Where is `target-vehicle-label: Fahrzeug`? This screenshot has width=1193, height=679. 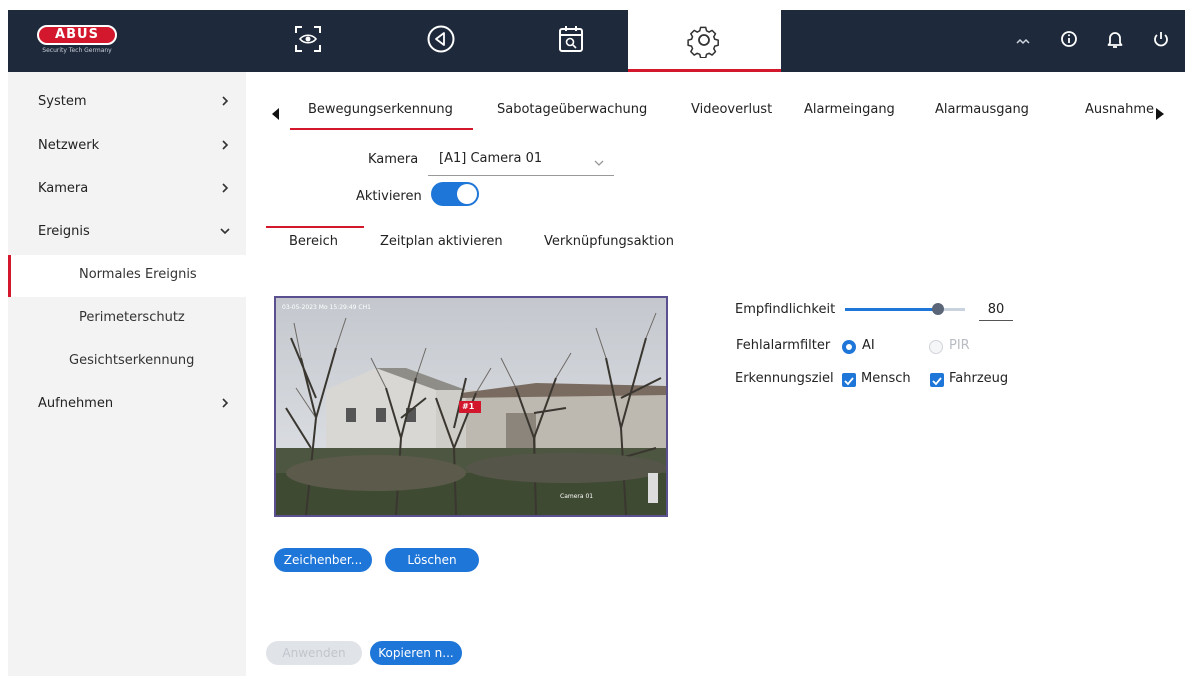 target-vehicle-label: Fahrzeug is located at coordinates (979, 378).